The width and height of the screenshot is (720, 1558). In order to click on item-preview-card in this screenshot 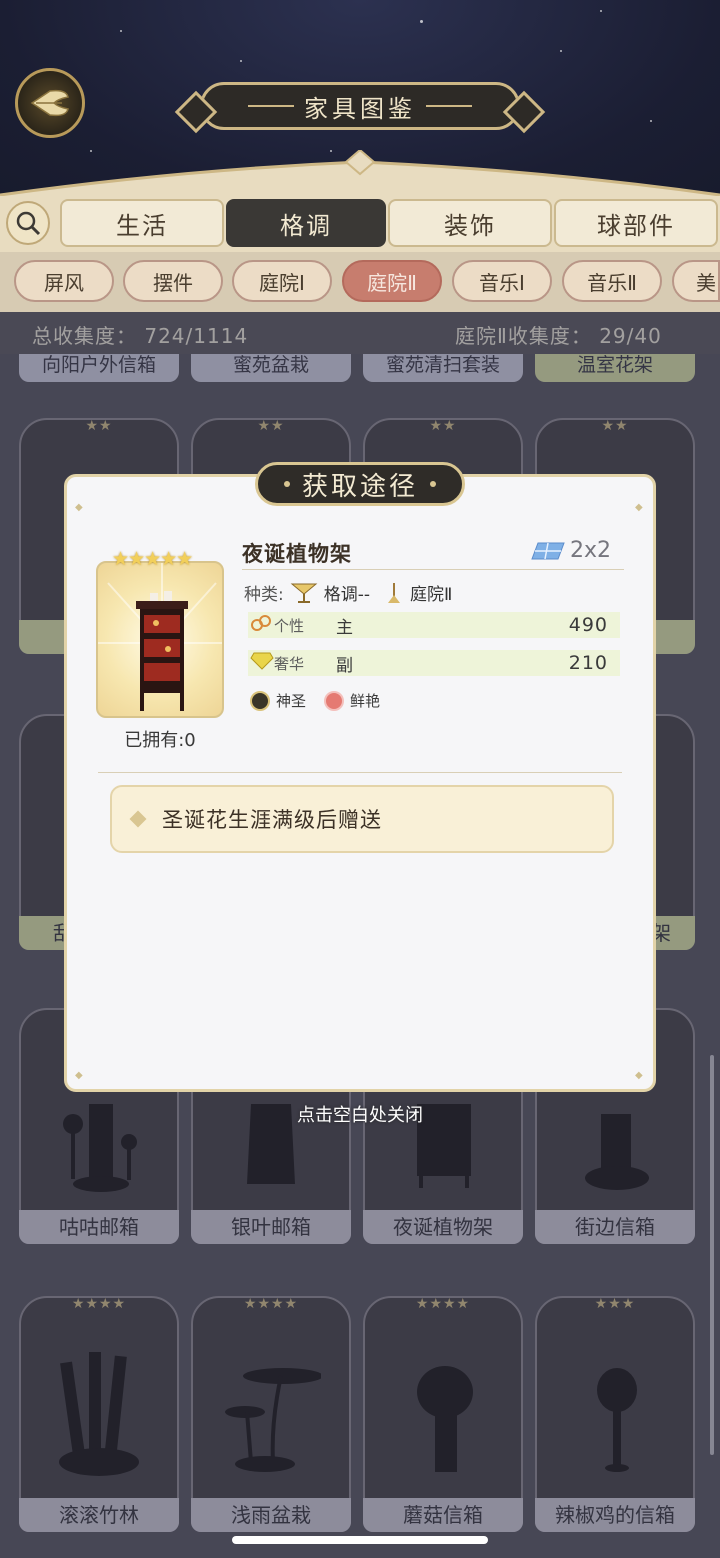, I will do `click(160, 639)`.